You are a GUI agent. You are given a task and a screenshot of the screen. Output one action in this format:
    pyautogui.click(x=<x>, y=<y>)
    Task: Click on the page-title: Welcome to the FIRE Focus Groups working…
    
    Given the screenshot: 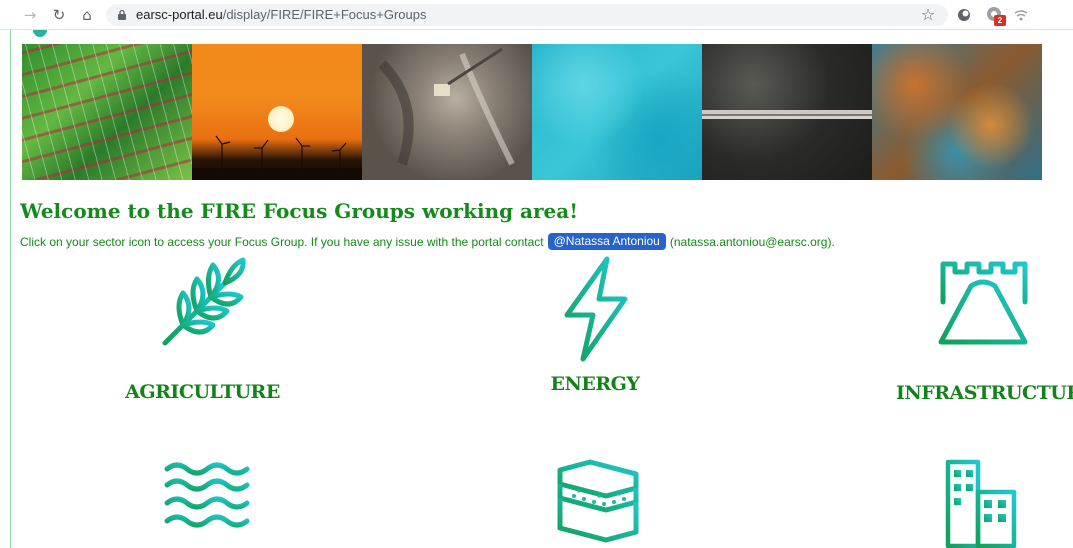 What is the action you would take?
    pyautogui.click(x=299, y=211)
    